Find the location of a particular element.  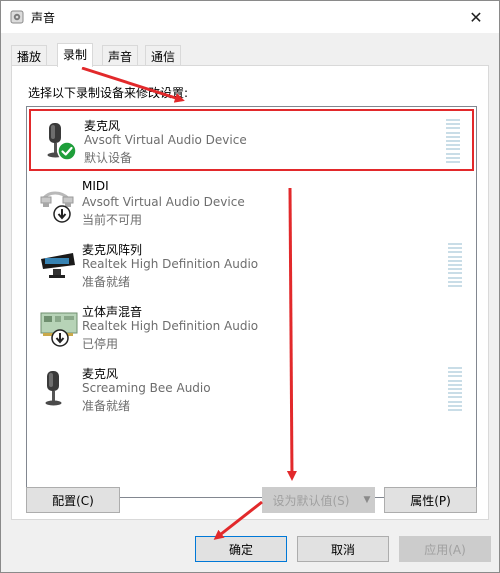

default-check-icon is located at coordinates (67, 151).